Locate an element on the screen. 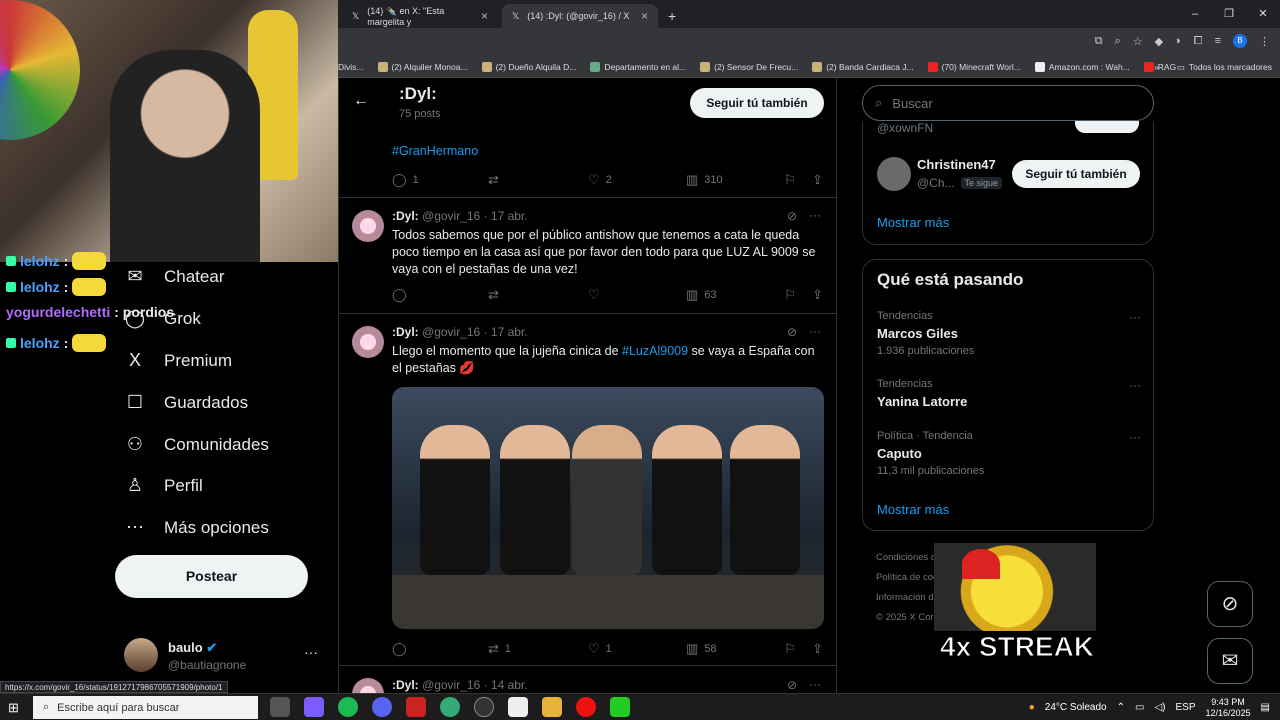 The image size is (1280, 720). extension-icon: ◆ is located at coordinates (1159, 41).